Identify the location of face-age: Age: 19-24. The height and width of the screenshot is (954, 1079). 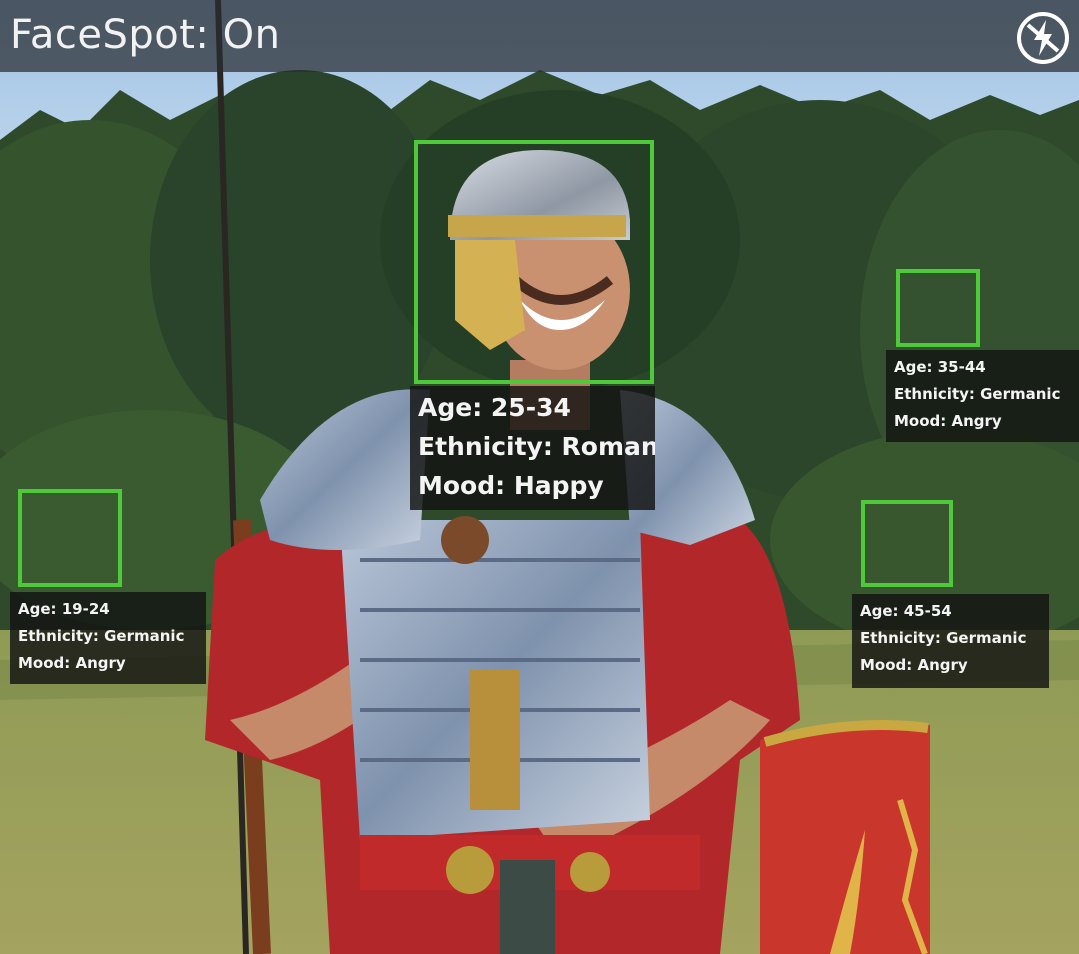
(64, 609).